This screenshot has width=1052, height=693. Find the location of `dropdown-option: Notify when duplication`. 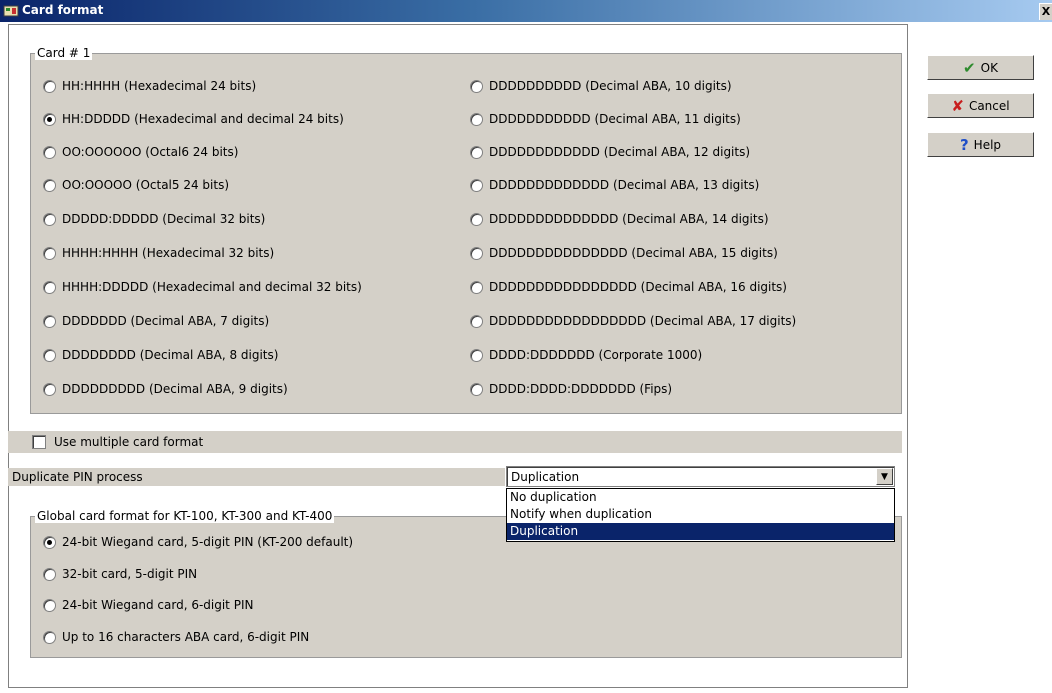

dropdown-option: Notify when duplication is located at coordinates (700, 514).